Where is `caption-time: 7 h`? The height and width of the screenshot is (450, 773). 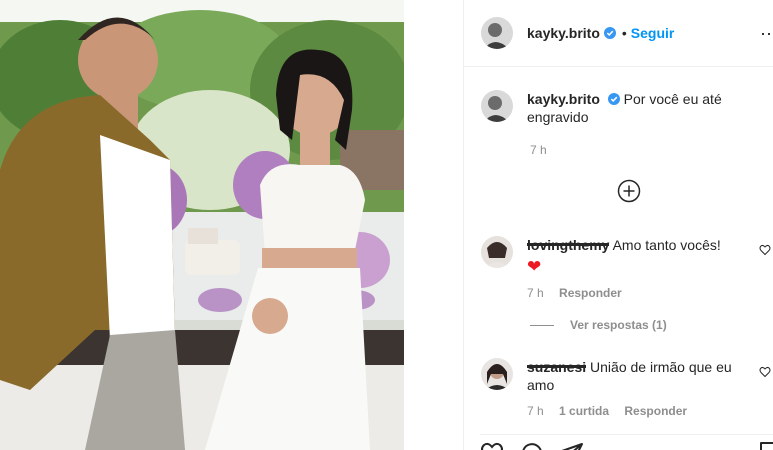 caption-time: 7 h is located at coordinates (538, 150).